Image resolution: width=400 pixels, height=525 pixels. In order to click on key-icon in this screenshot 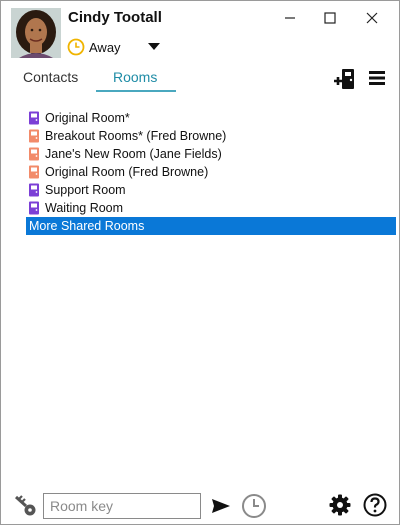, I will do `click(25, 505)`.